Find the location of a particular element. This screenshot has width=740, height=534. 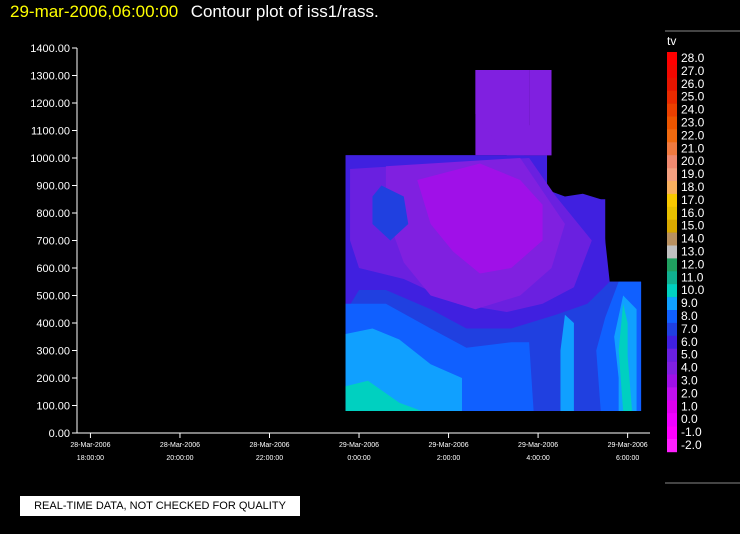

colorbar-level-6: 22.0 is located at coordinates (693, 135).